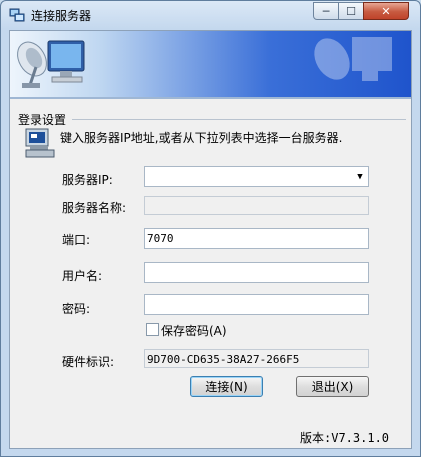 This screenshot has width=421, height=457. I want to click on group-divider, so click(239, 119).